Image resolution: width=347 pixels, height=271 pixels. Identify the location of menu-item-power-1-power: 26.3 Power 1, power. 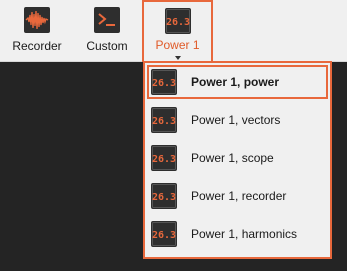
(237, 82).